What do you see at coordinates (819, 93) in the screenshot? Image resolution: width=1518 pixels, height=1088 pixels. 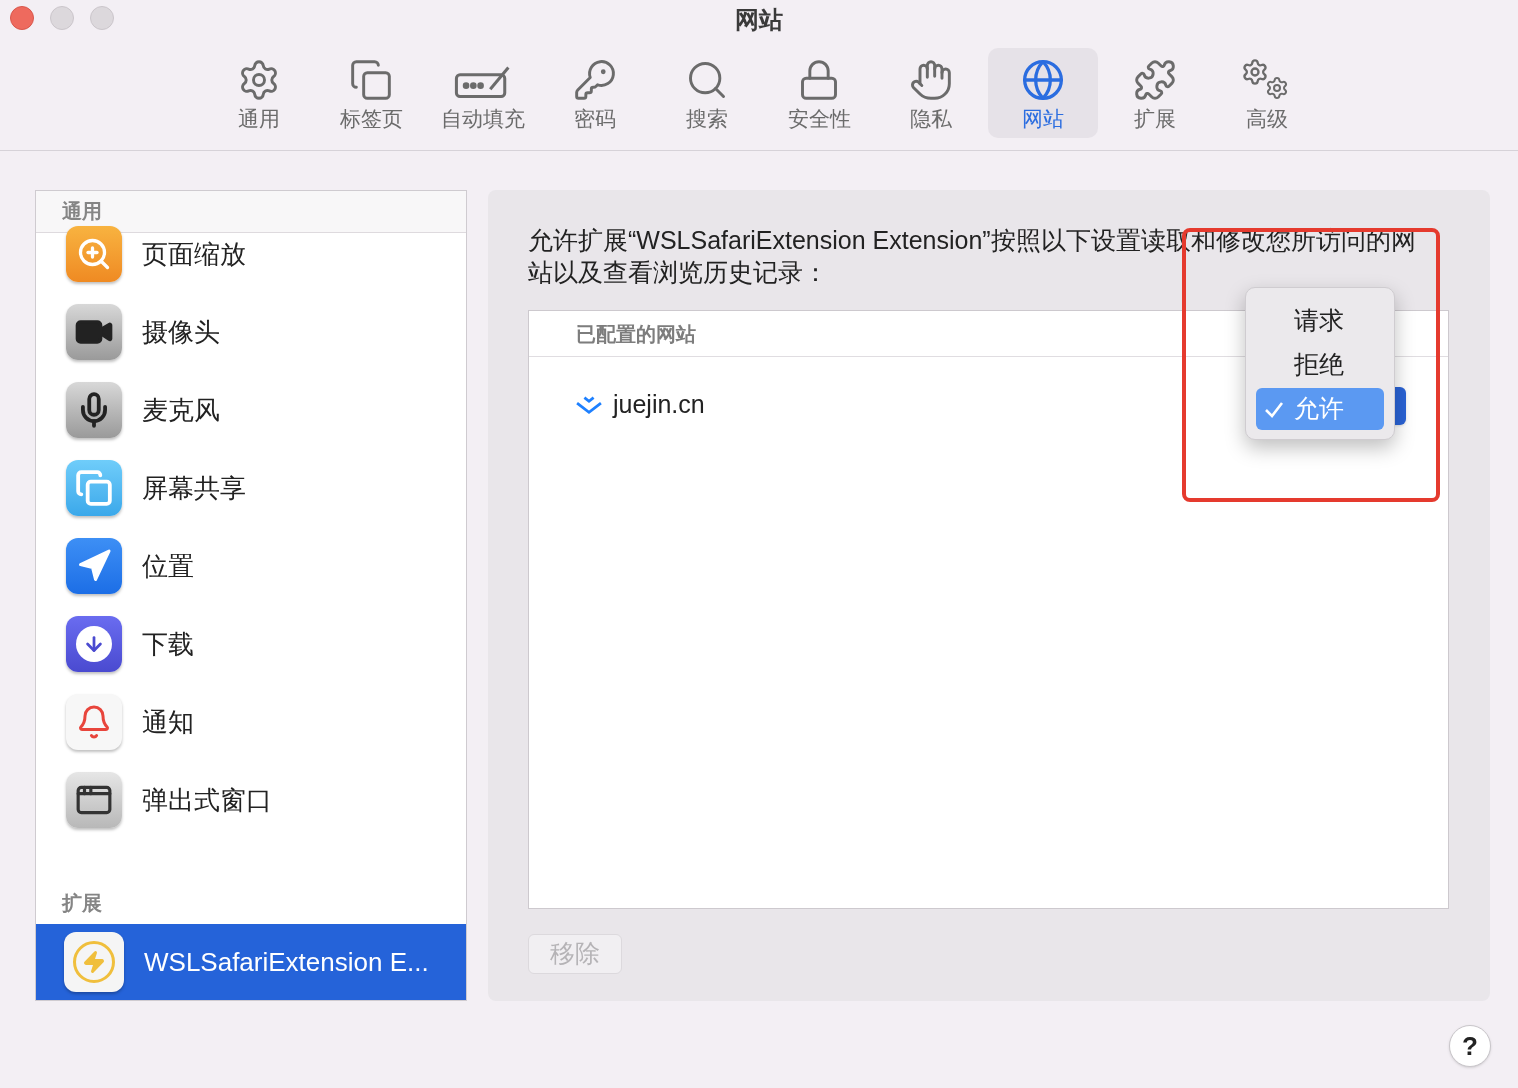 I see `toolbar-tab: 安全性` at bounding box center [819, 93].